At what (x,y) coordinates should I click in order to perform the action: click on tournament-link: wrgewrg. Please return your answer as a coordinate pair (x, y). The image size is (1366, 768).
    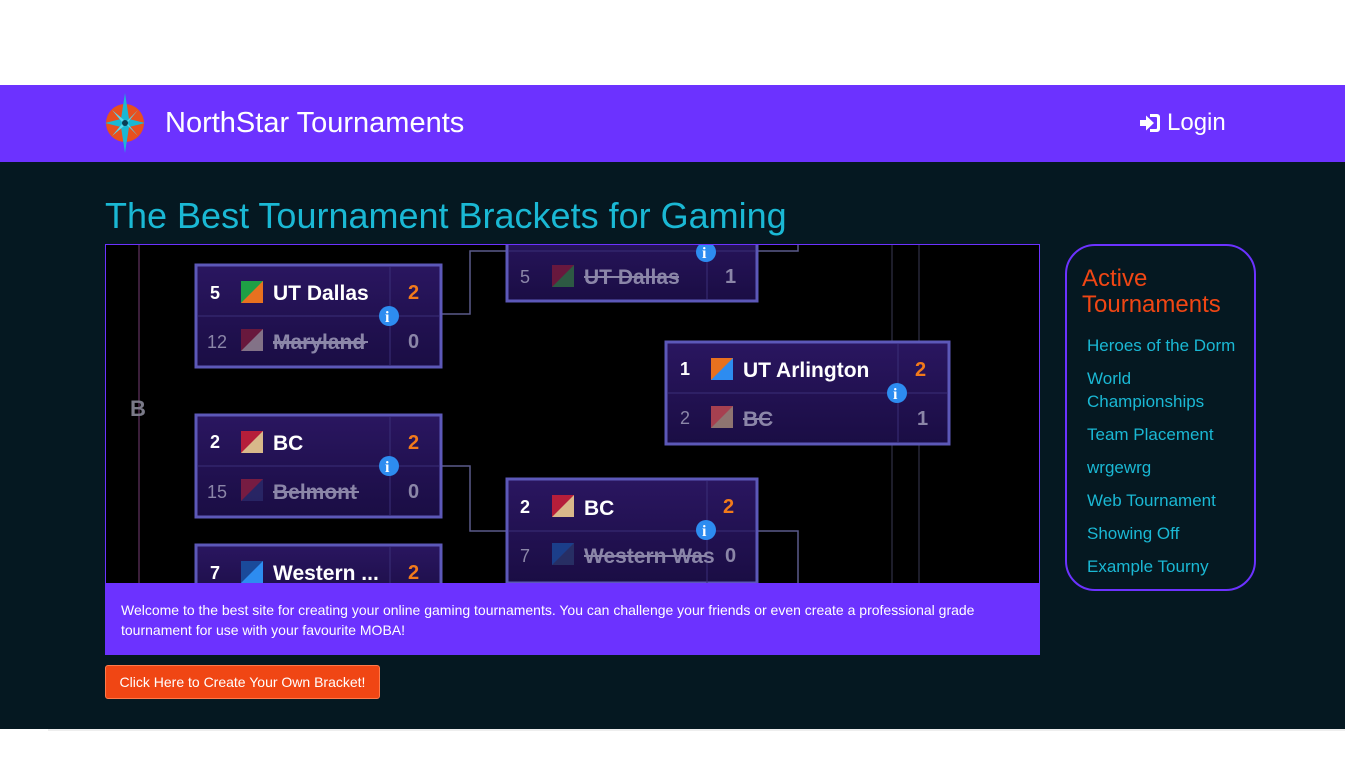
    Looking at the image, I should click on (1119, 467).